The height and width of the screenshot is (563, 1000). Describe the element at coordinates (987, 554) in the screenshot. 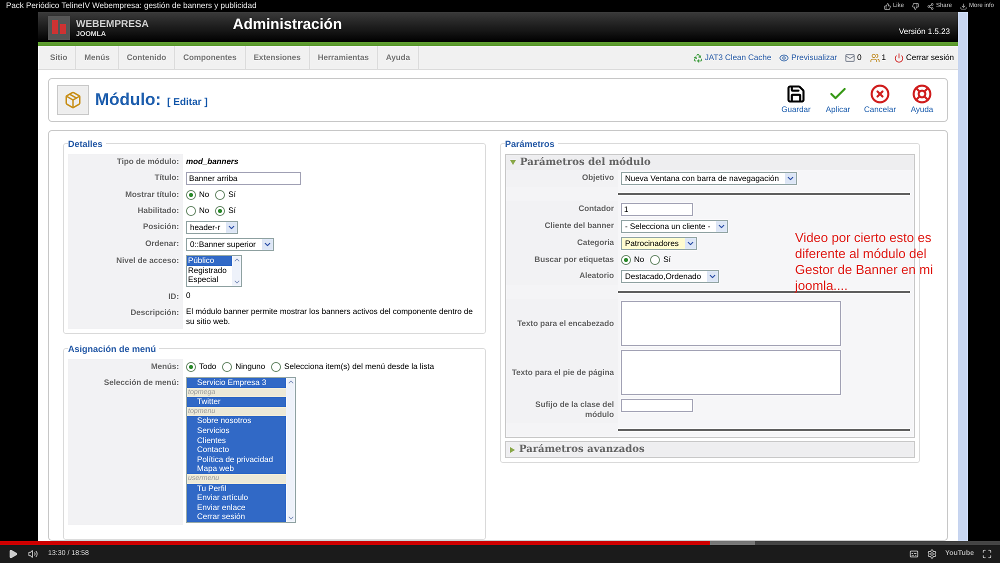

I see `fullscreen-icon` at that location.